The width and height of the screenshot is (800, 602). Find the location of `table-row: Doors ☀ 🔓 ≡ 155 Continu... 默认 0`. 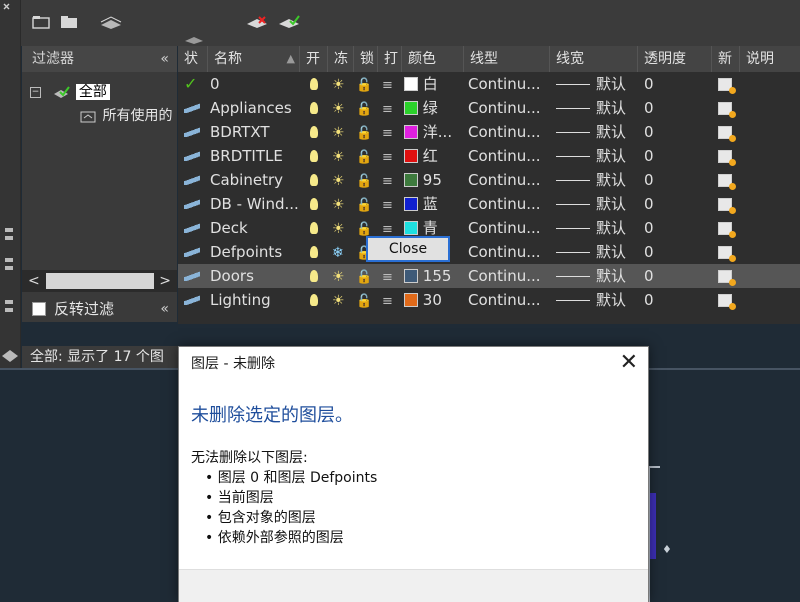

table-row: Doors ☀ 🔓 ≡ 155 Continu... 默认 0 is located at coordinates (489, 276).